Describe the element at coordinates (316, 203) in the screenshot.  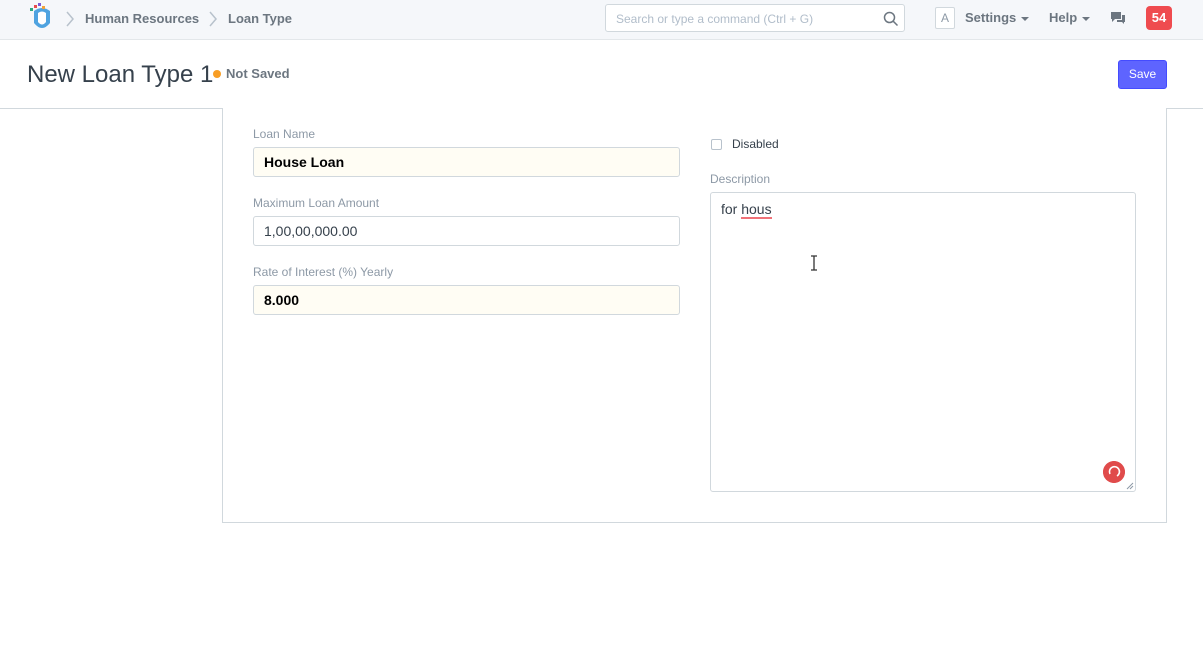
I see `max-amount-label: Maximum Loan Amount` at that location.